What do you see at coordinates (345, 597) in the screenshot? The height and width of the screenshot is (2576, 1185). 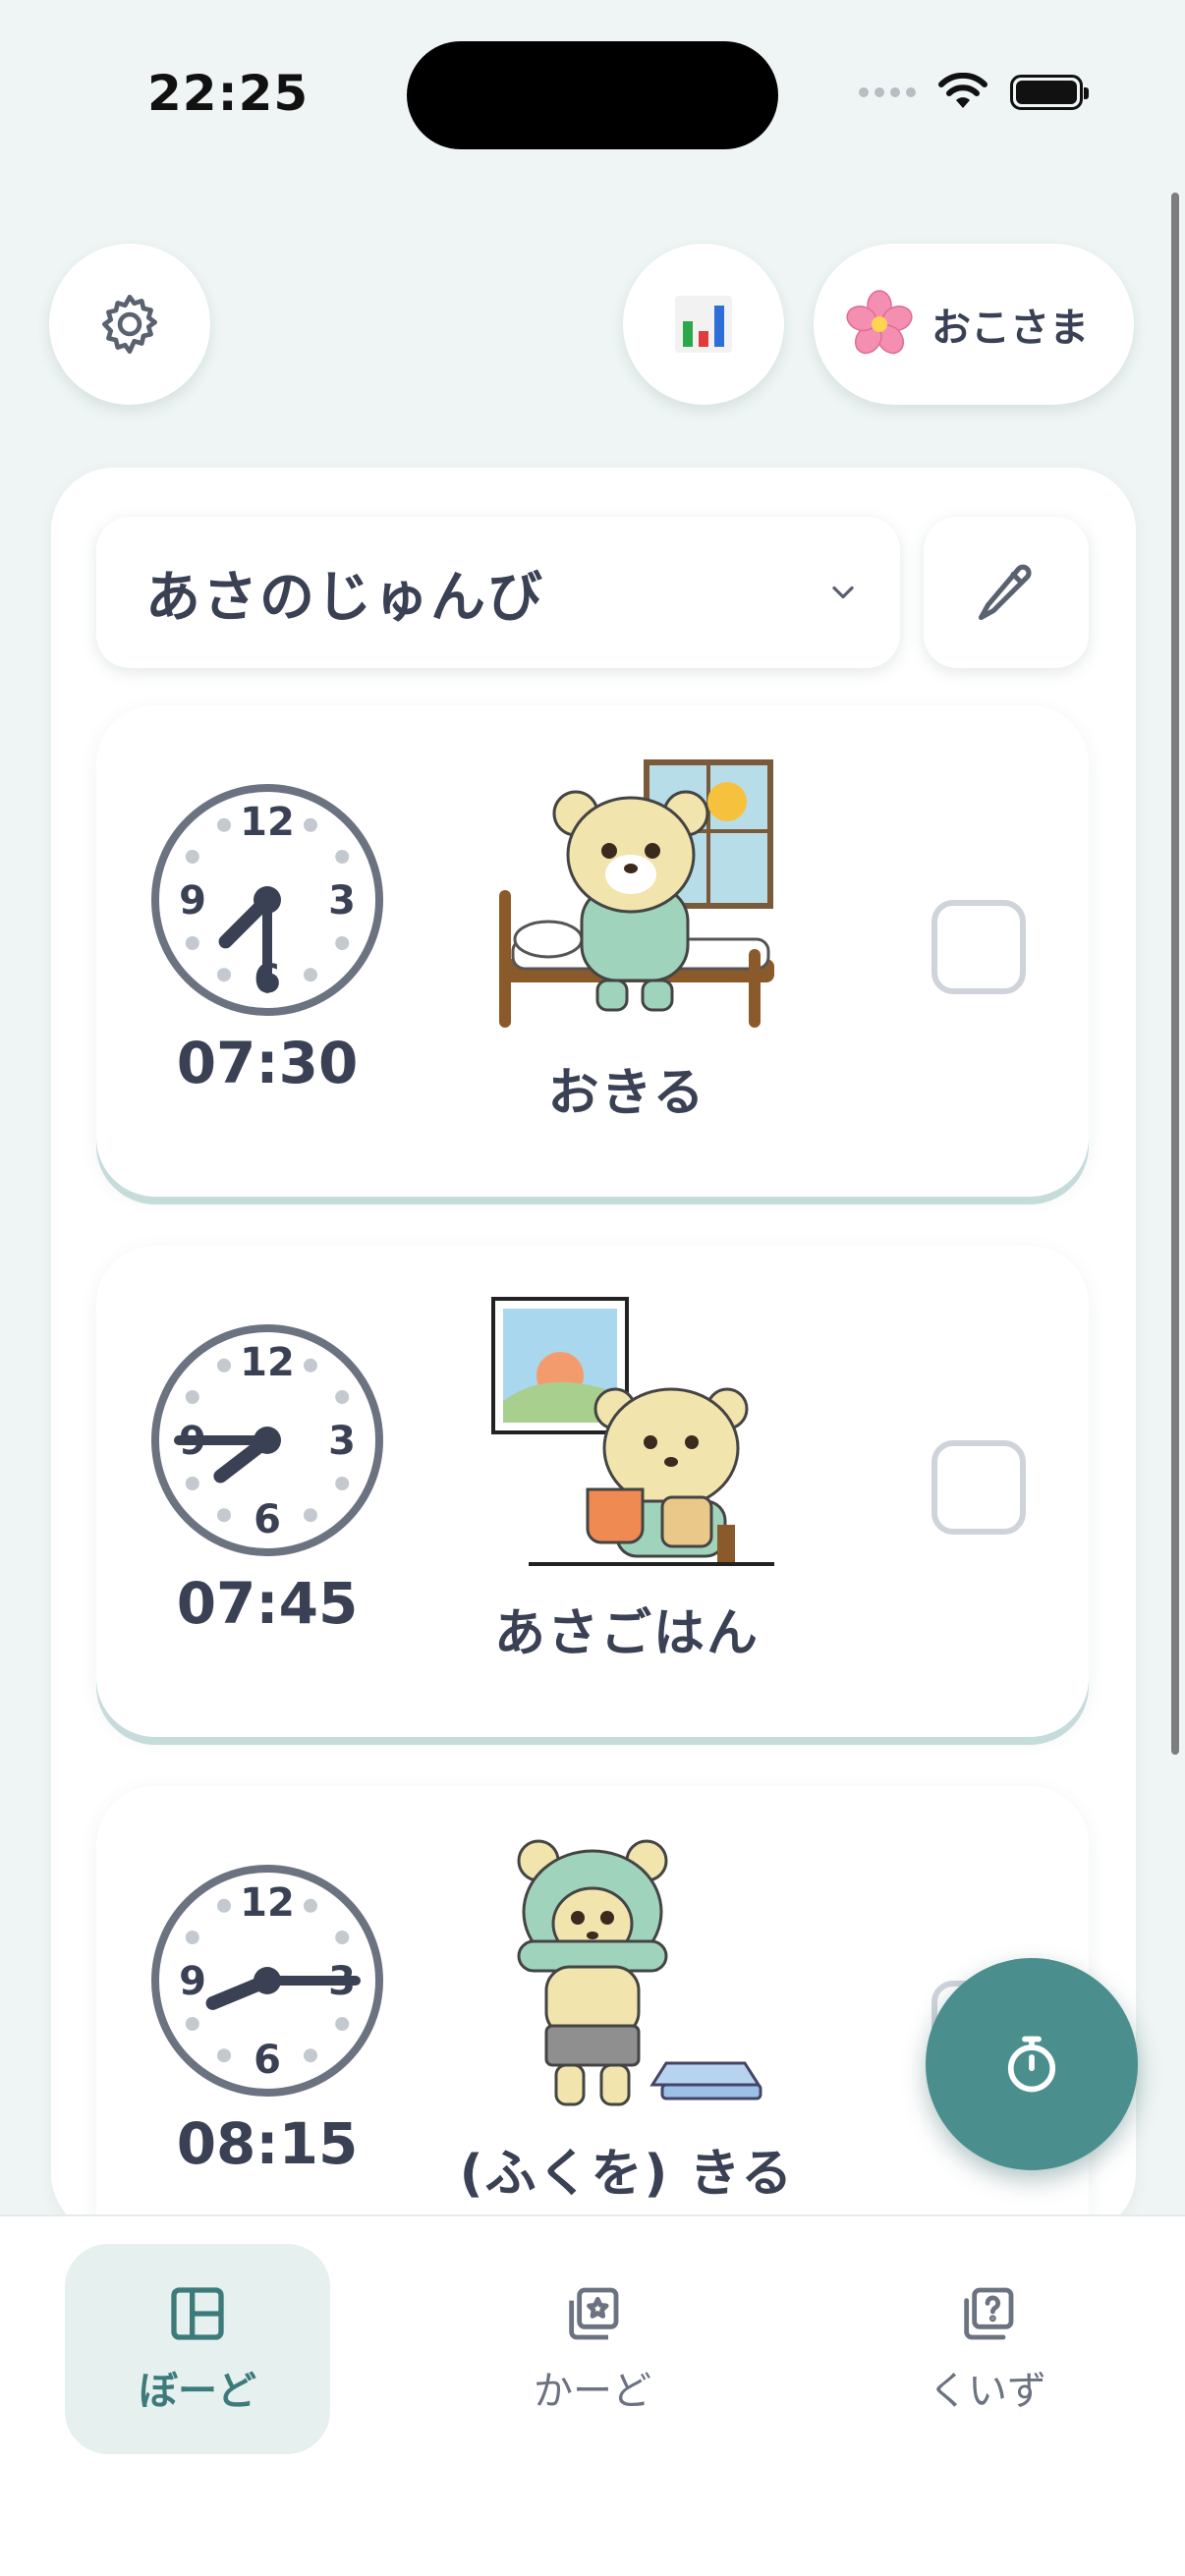 I see `routine-title: あさのじゅんび` at bounding box center [345, 597].